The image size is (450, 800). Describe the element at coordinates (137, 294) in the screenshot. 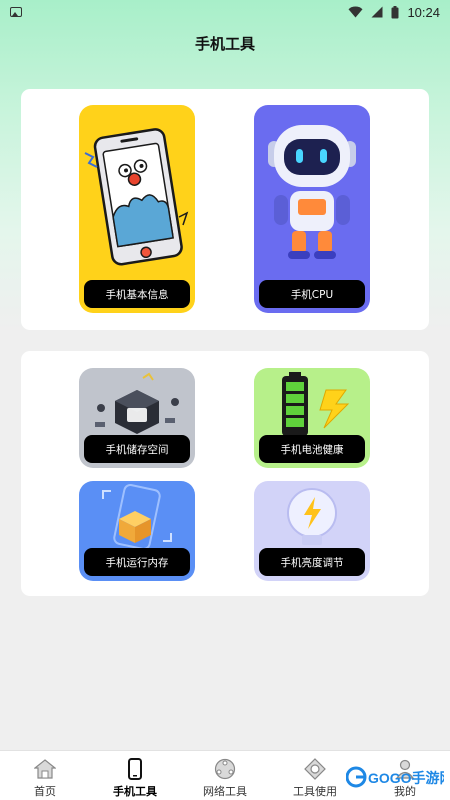

I see `phone-basic-info-label: 手机基本信息` at that location.